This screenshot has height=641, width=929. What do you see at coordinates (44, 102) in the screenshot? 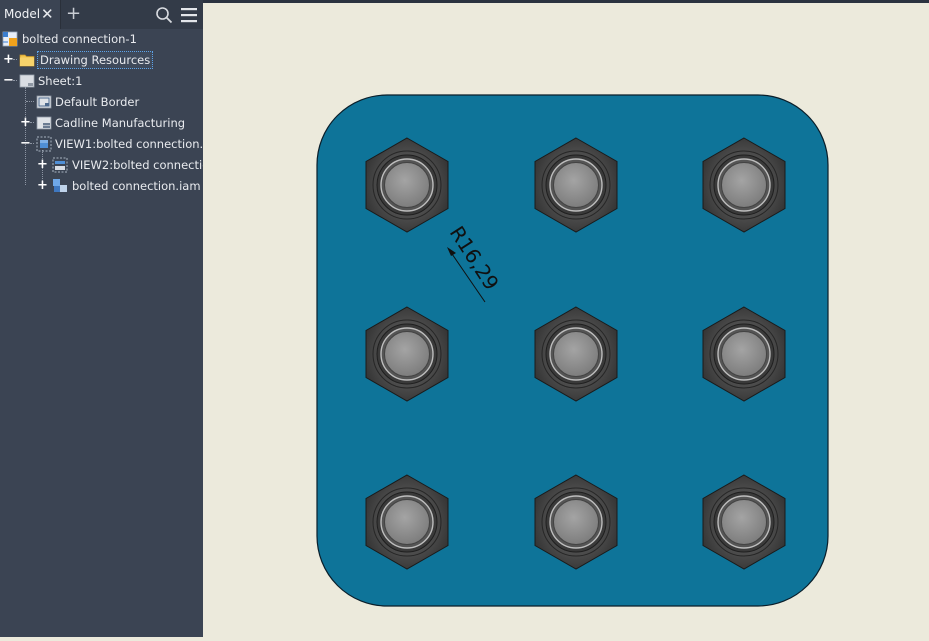
I see `border-icon` at bounding box center [44, 102].